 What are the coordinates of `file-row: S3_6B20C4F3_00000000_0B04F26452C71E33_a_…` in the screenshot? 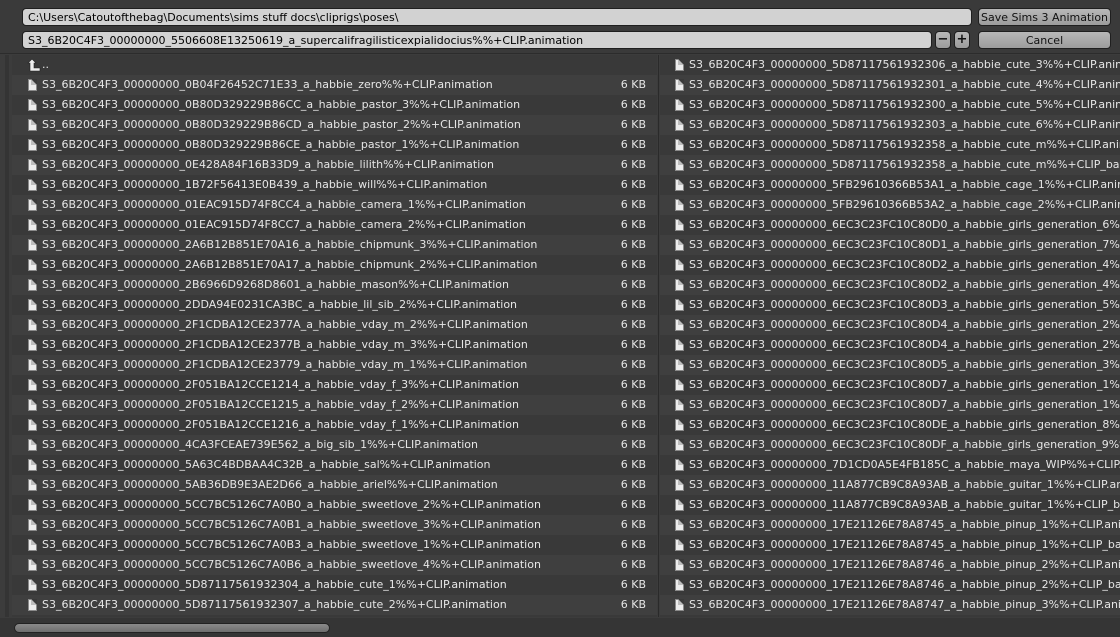 It's located at (334, 85).